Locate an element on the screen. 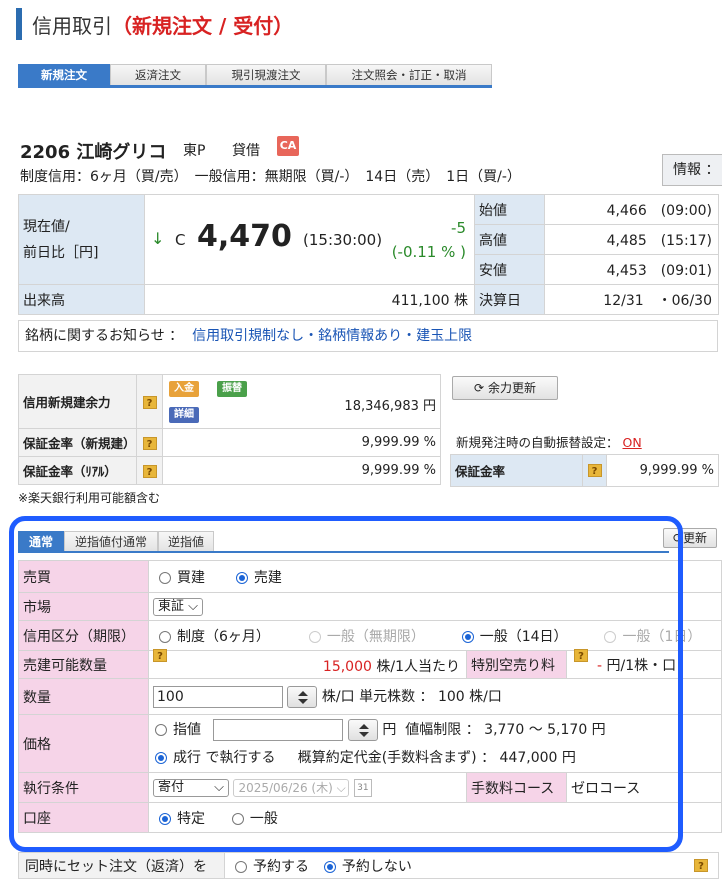  set-order-label: 同時にセット注文（返済）を is located at coordinates (121, 865).